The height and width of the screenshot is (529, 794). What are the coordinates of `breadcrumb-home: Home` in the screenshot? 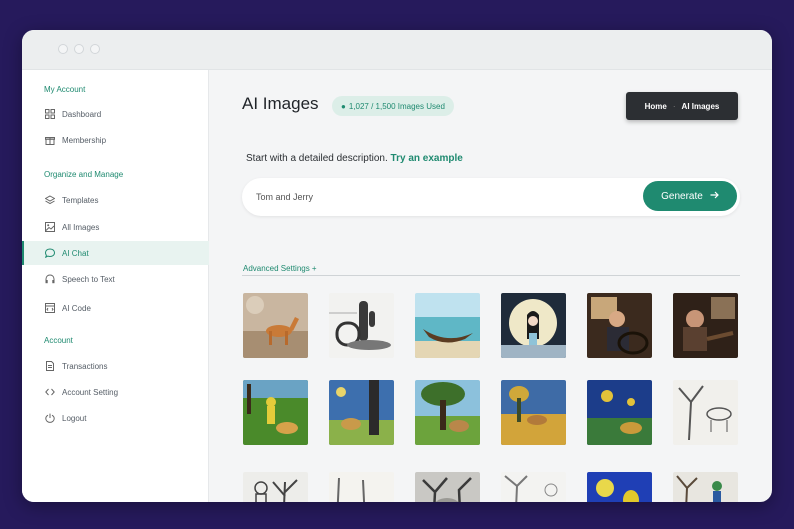 It's located at (656, 106).